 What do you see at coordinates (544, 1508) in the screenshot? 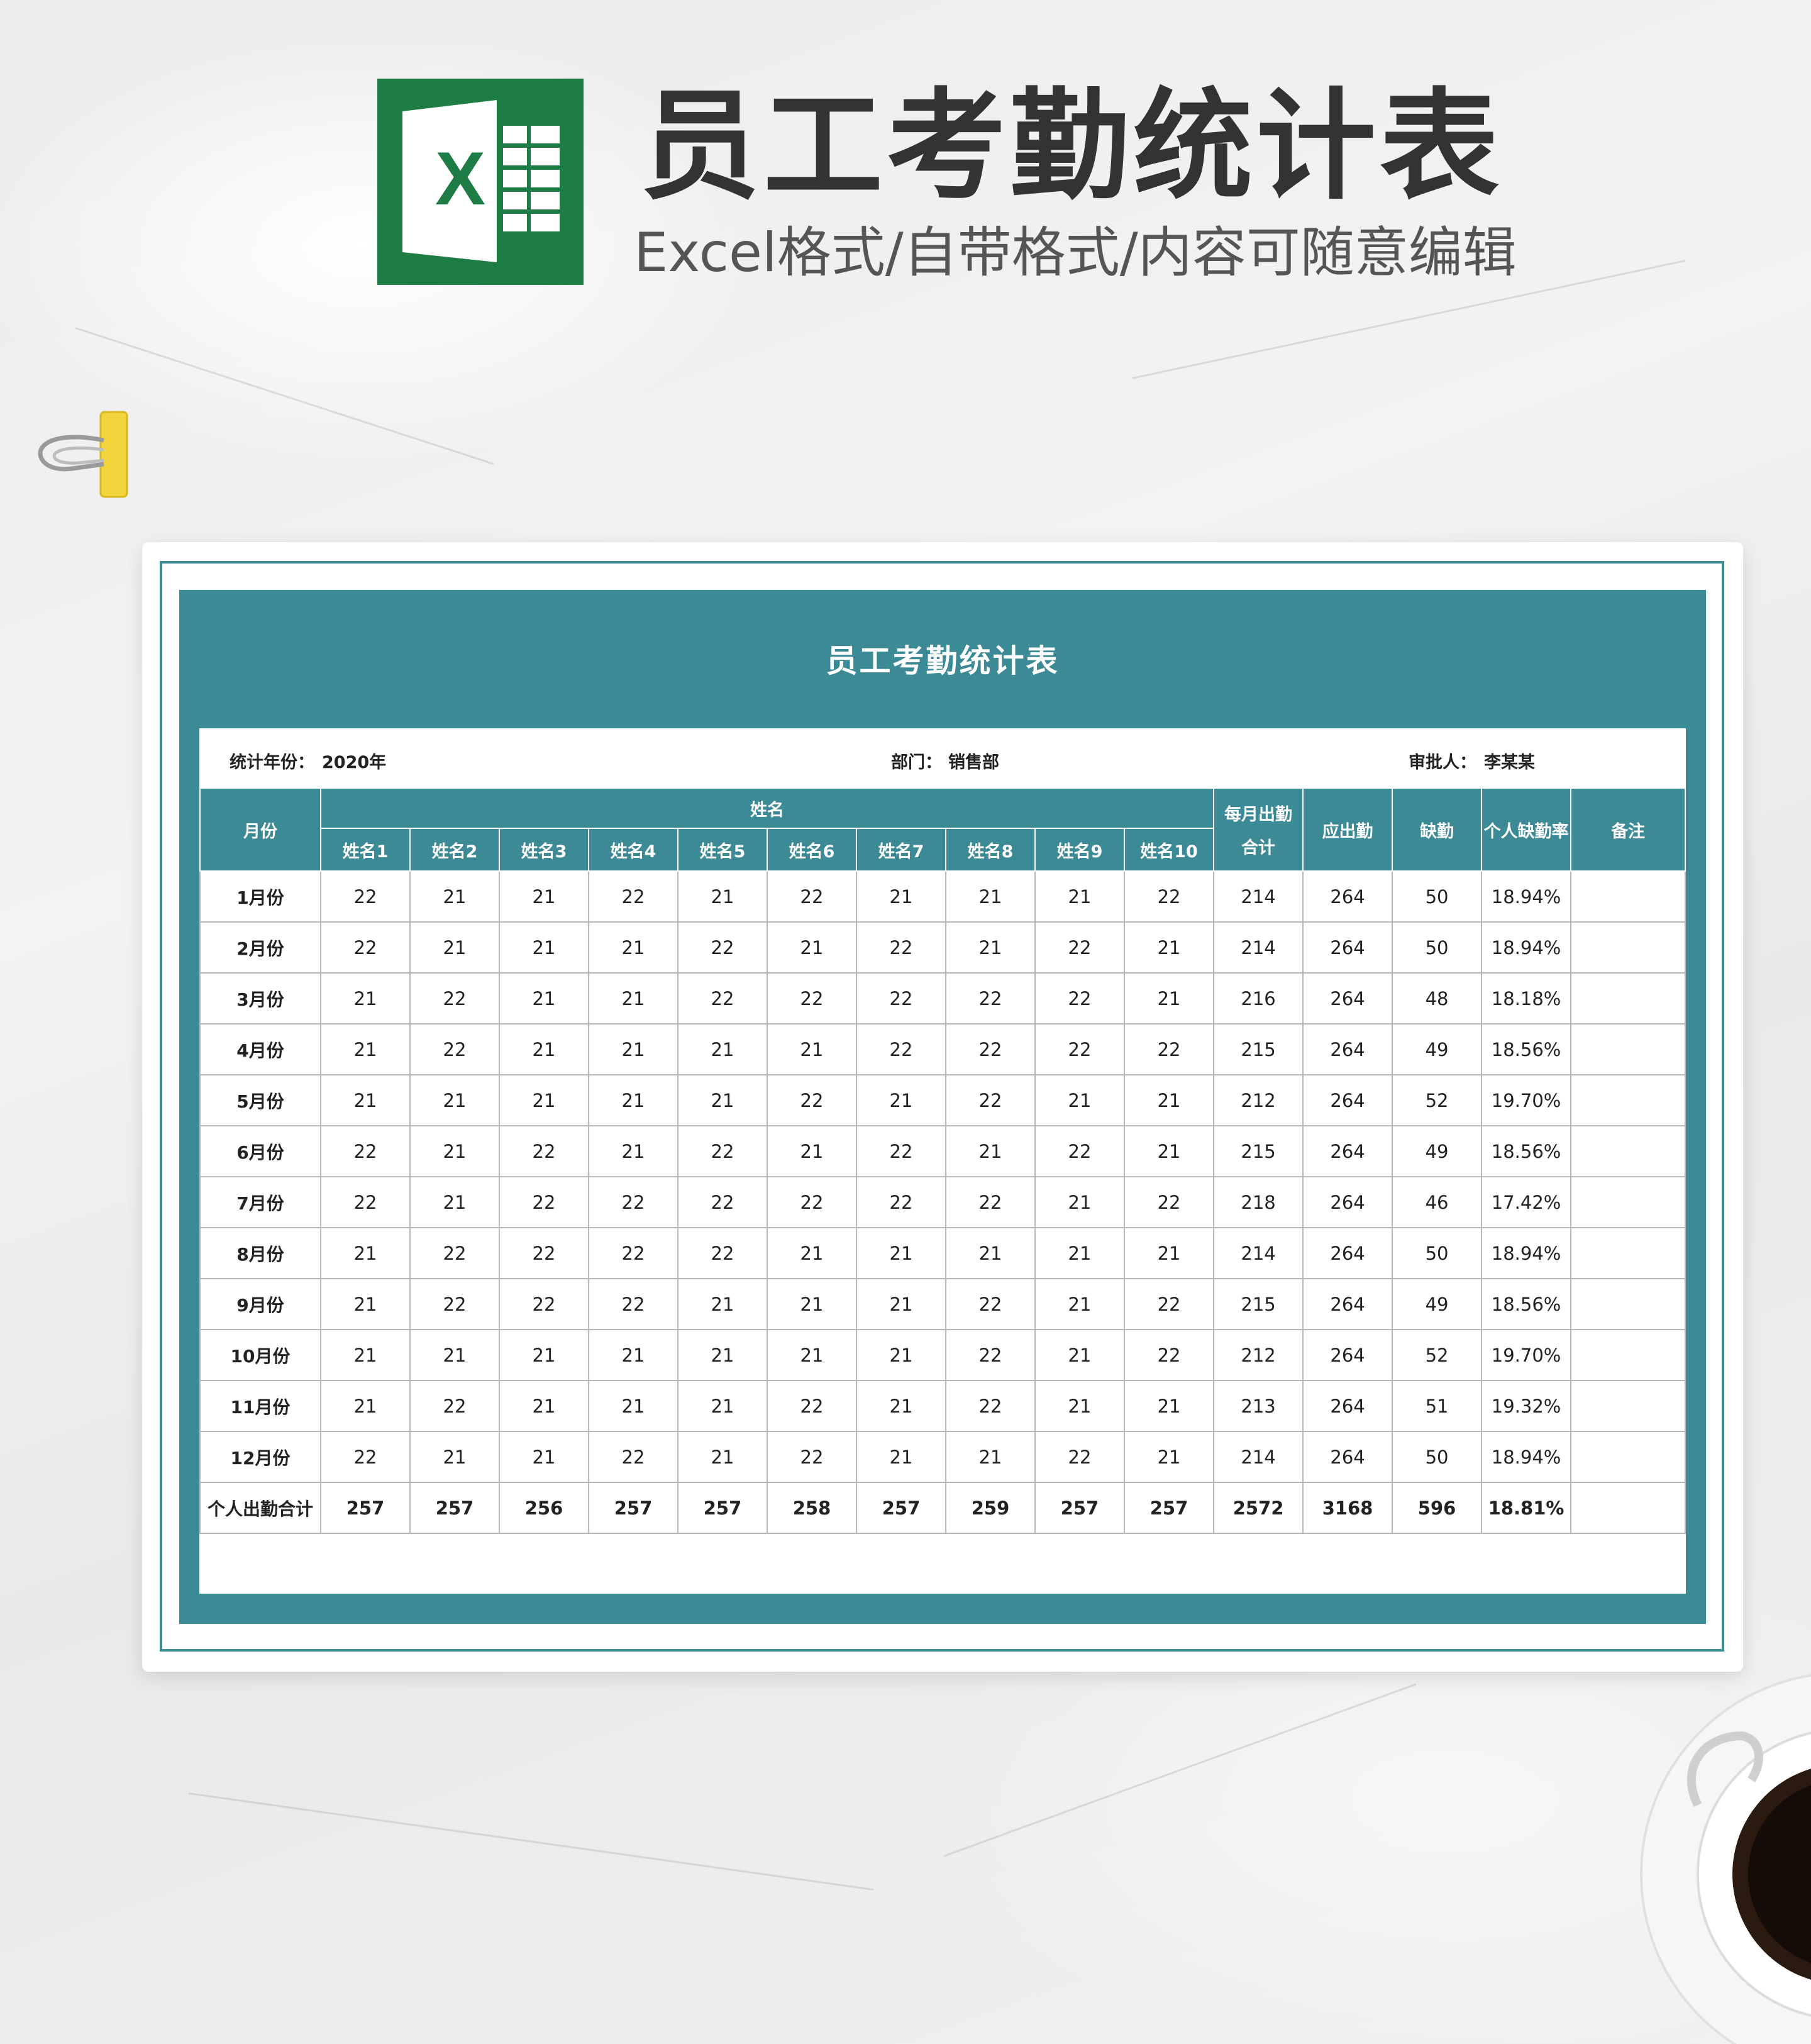
I see `total-attendance-cell: 256` at bounding box center [544, 1508].